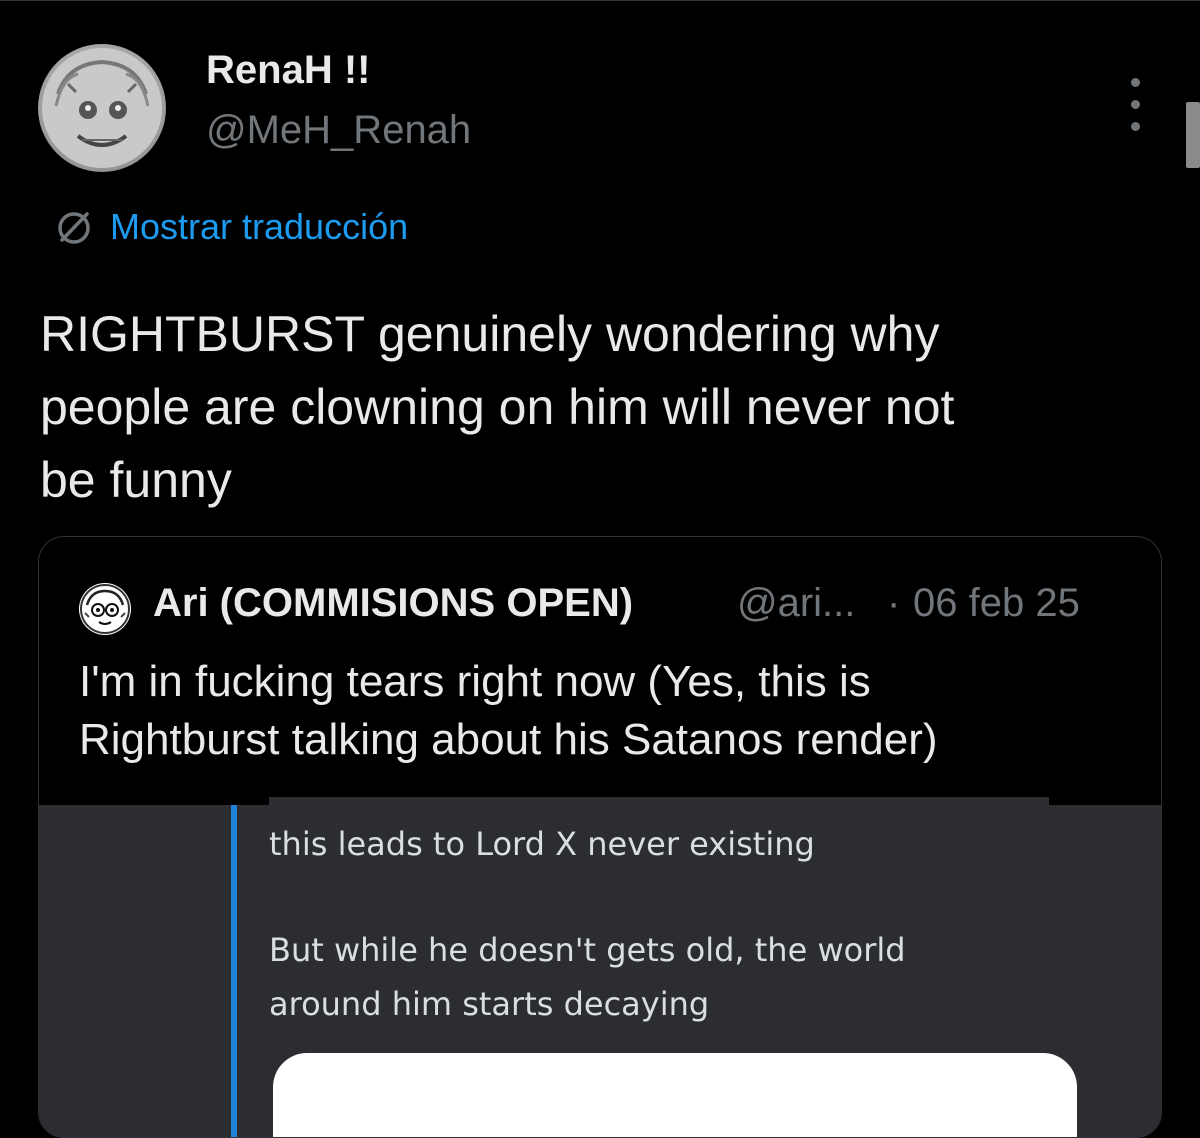  What do you see at coordinates (542, 844) in the screenshot?
I see `media-text-line: this leads to Lord X never existing` at bounding box center [542, 844].